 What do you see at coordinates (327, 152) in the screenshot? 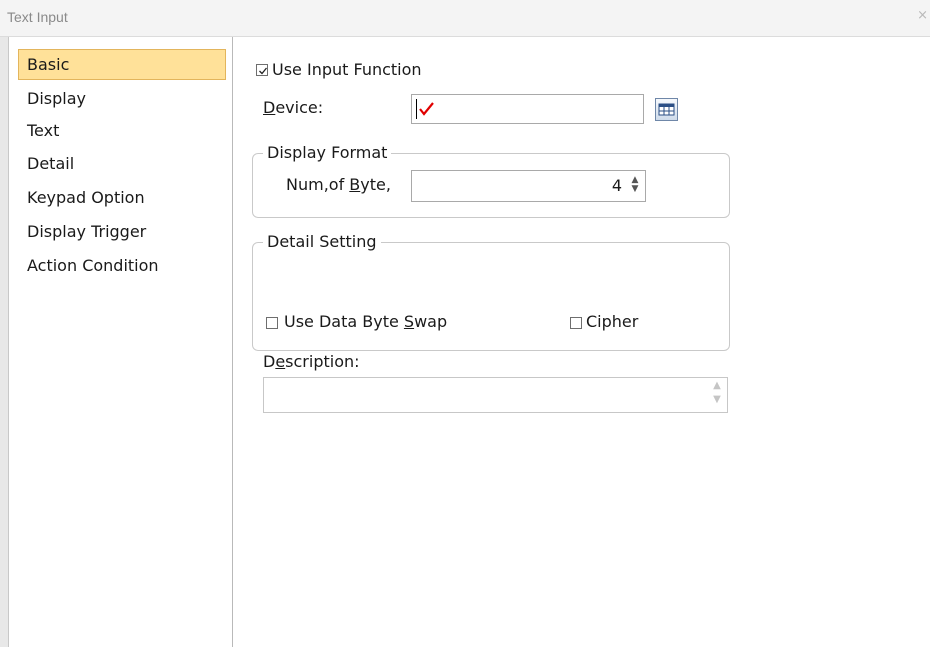
I see `display-format-legend: Display Format` at bounding box center [327, 152].